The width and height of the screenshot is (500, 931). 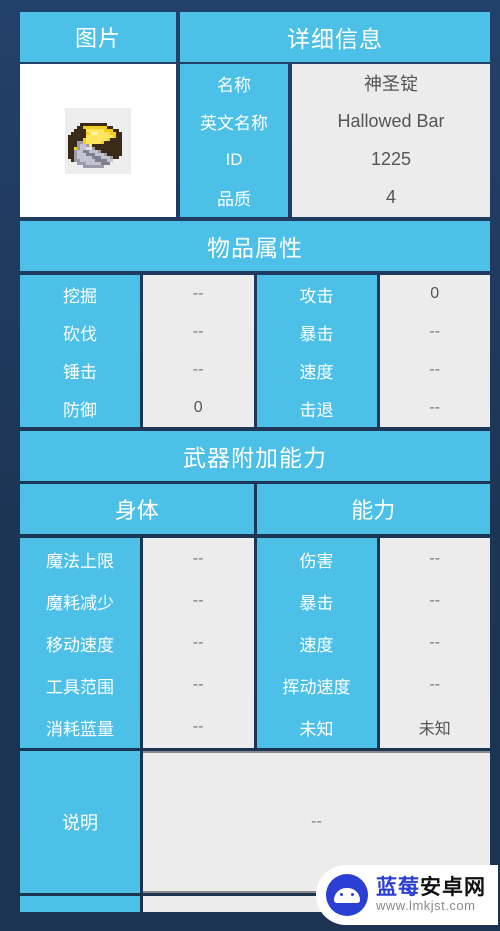 What do you see at coordinates (316, 729) in the screenshot?
I see `bonus-label: 未知` at bounding box center [316, 729].